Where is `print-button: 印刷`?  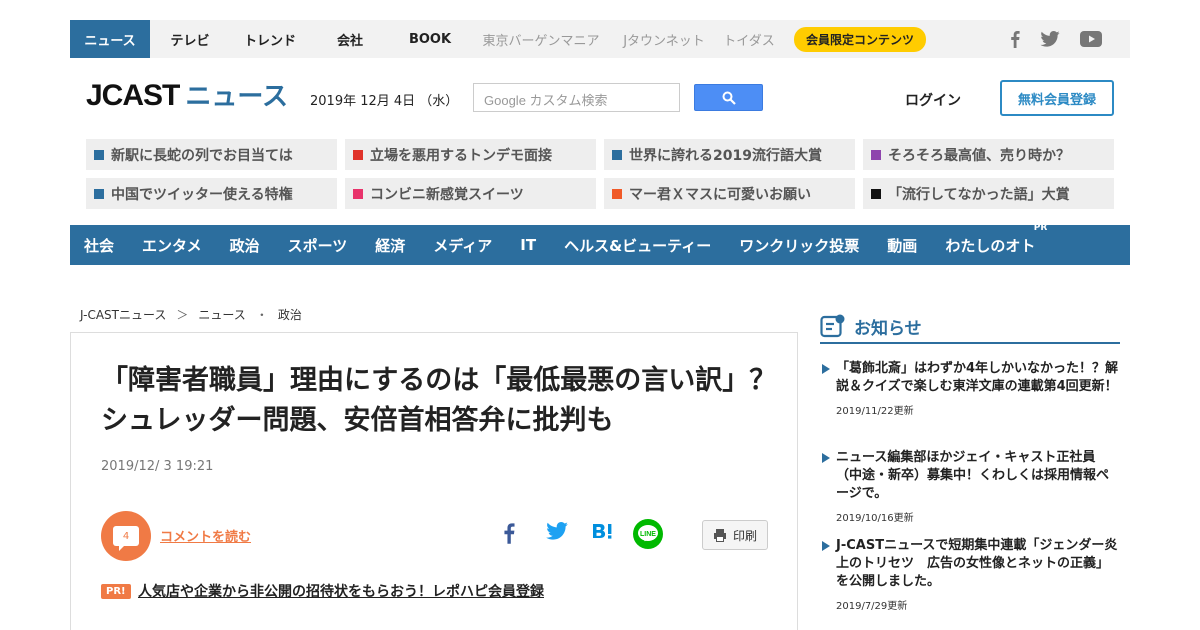 print-button: 印刷 is located at coordinates (735, 535).